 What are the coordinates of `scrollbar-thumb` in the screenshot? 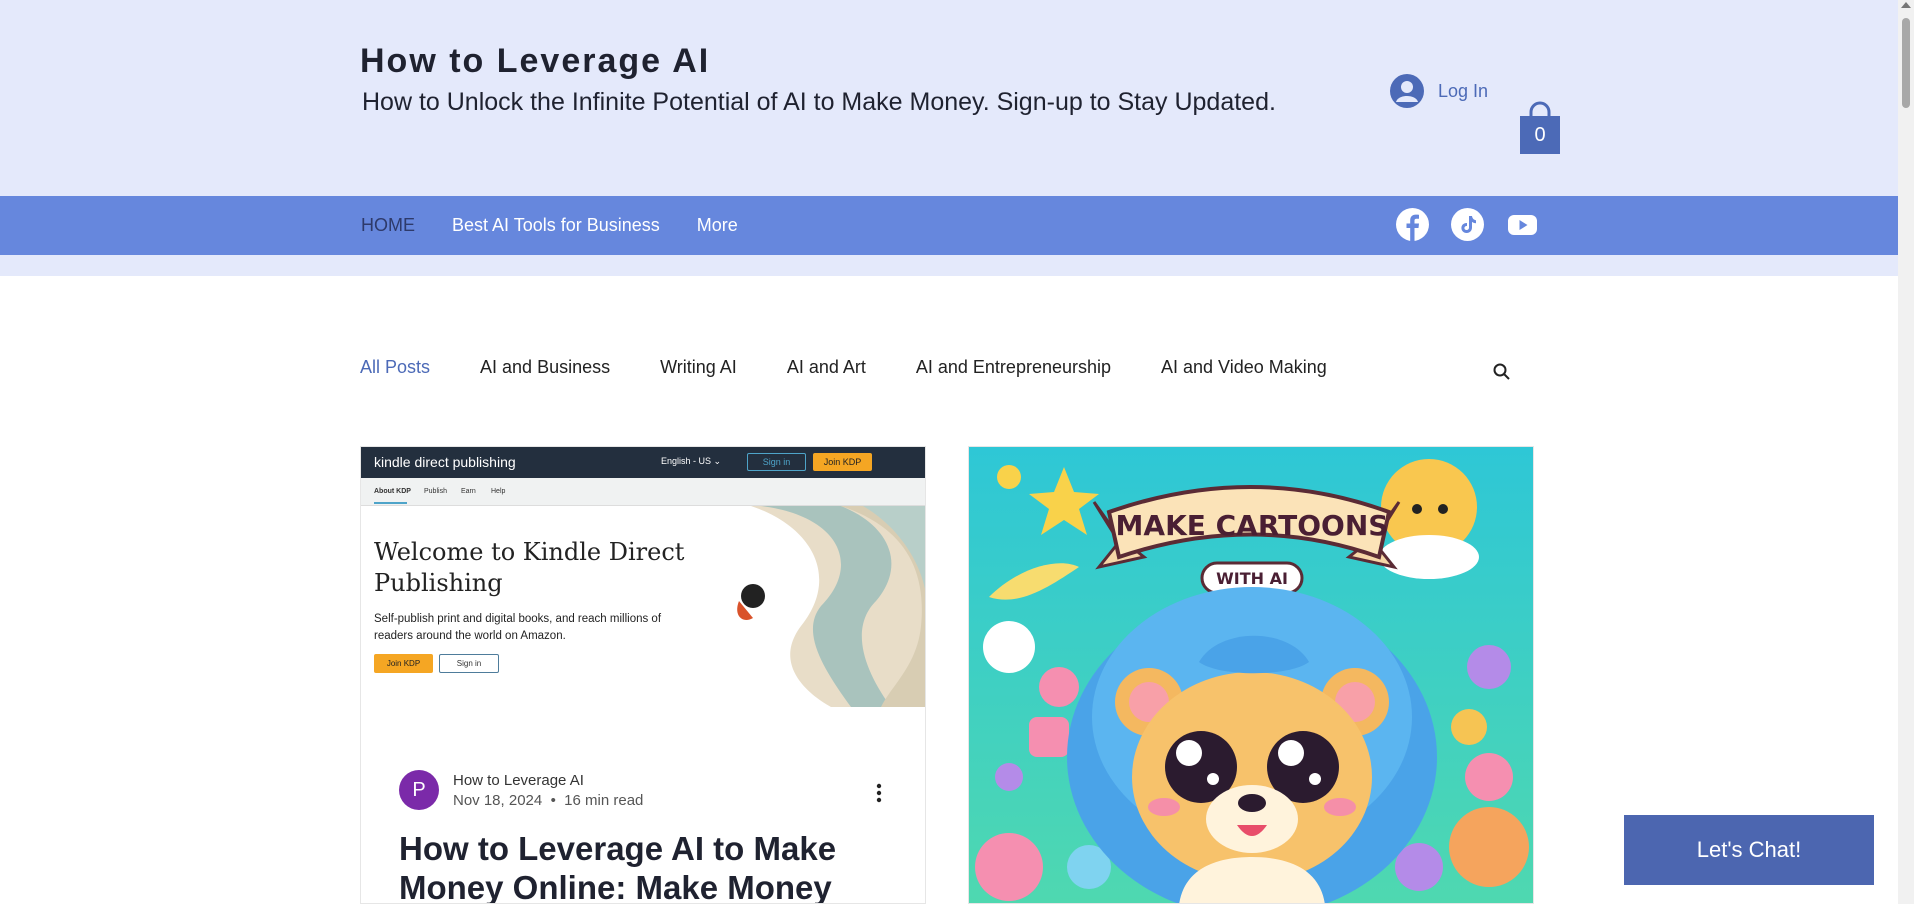 It's located at (1906, 63).